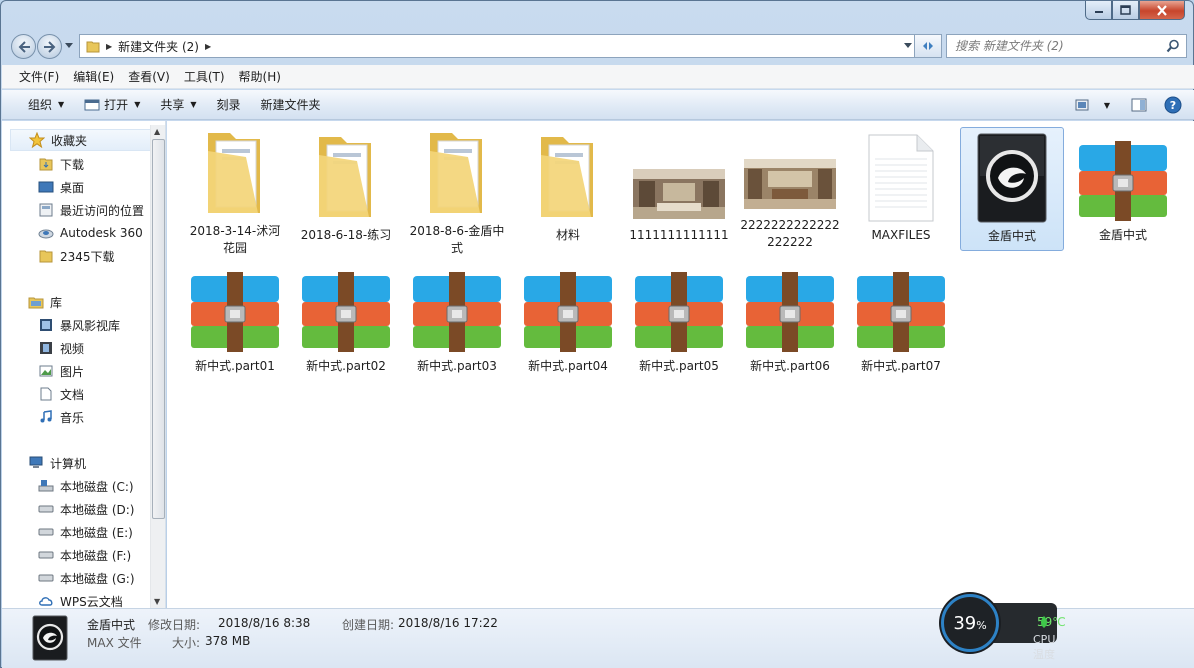 This screenshot has width=1194, height=668. What do you see at coordinates (45, 302) in the screenshot?
I see `nav-libraries: 库` at bounding box center [45, 302].